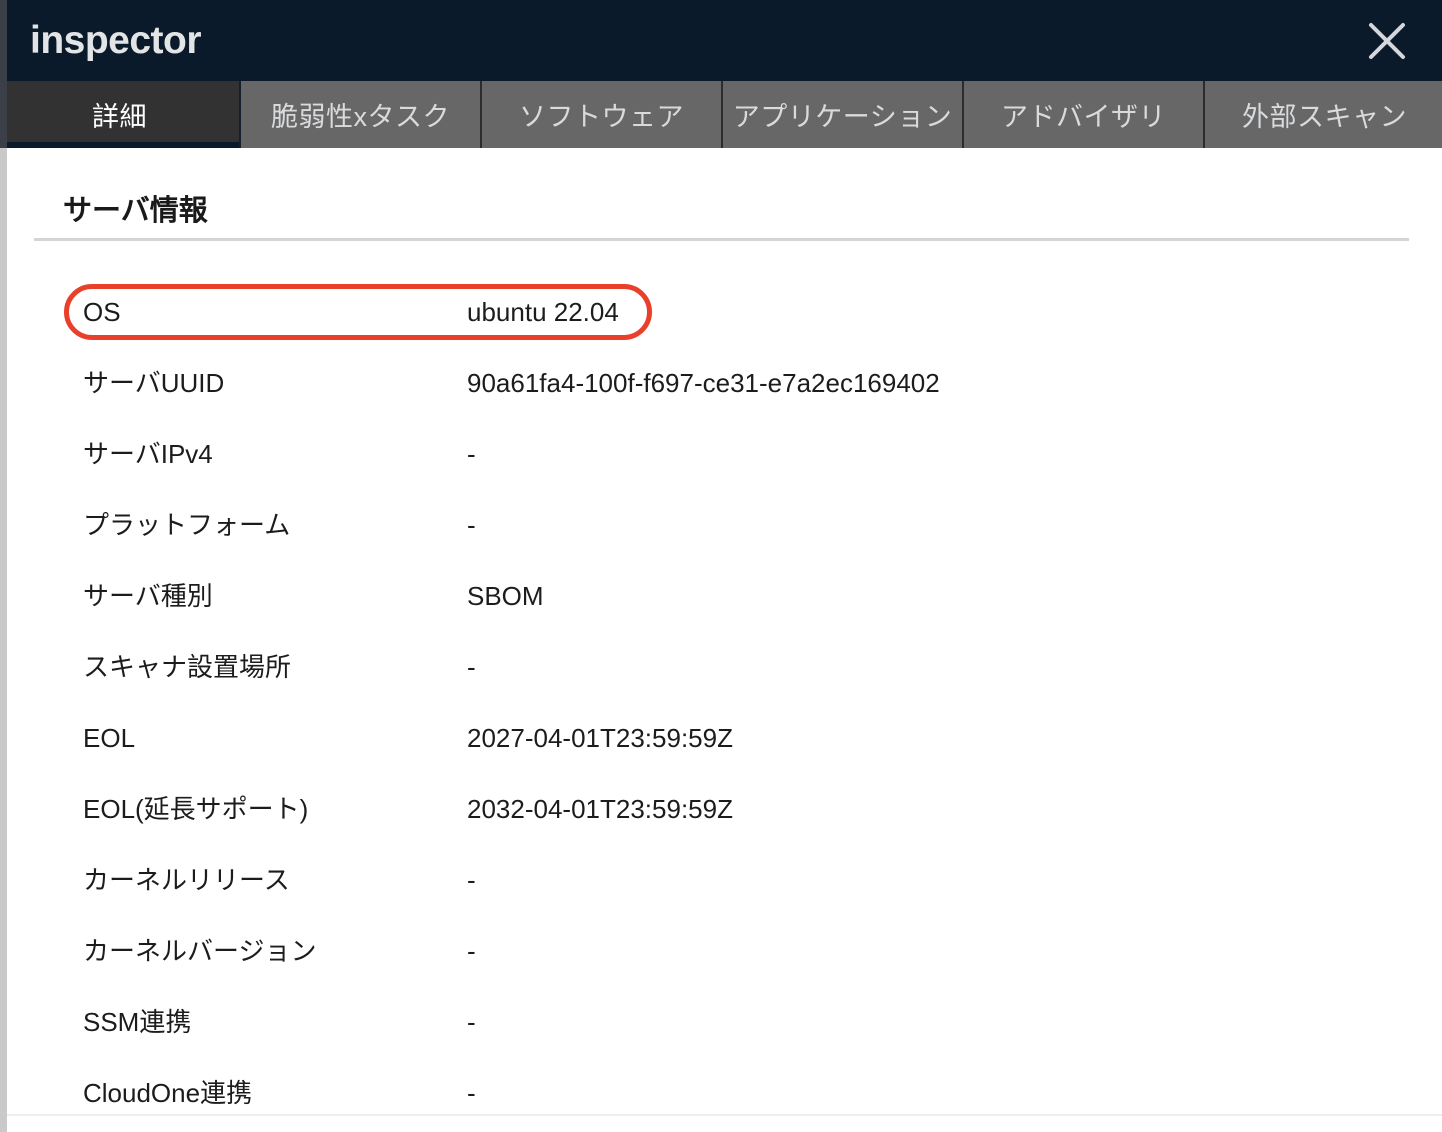 The height and width of the screenshot is (1132, 1442). I want to click on left-scroll-gutter, so click(3, 566).